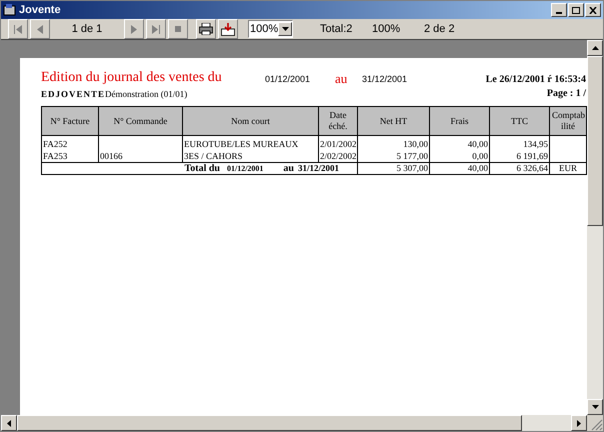 This screenshot has width=604, height=432. Describe the element at coordinates (70, 156) in the screenshot. I see `table-cell: FA253` at that location.